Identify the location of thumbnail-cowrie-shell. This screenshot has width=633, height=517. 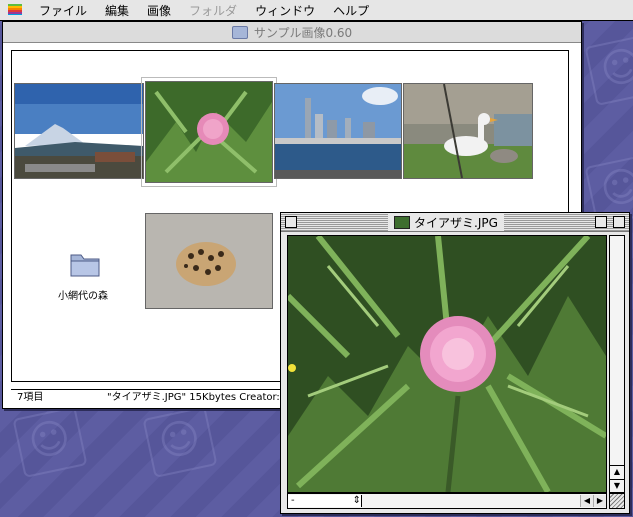
(209, 261).